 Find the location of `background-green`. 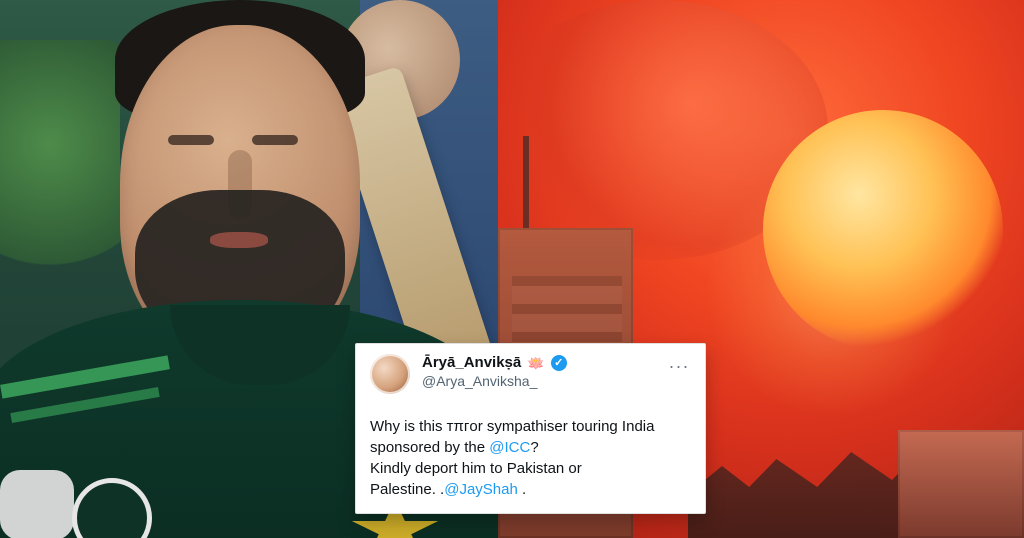

background-green is located at coordinates (60, 170).